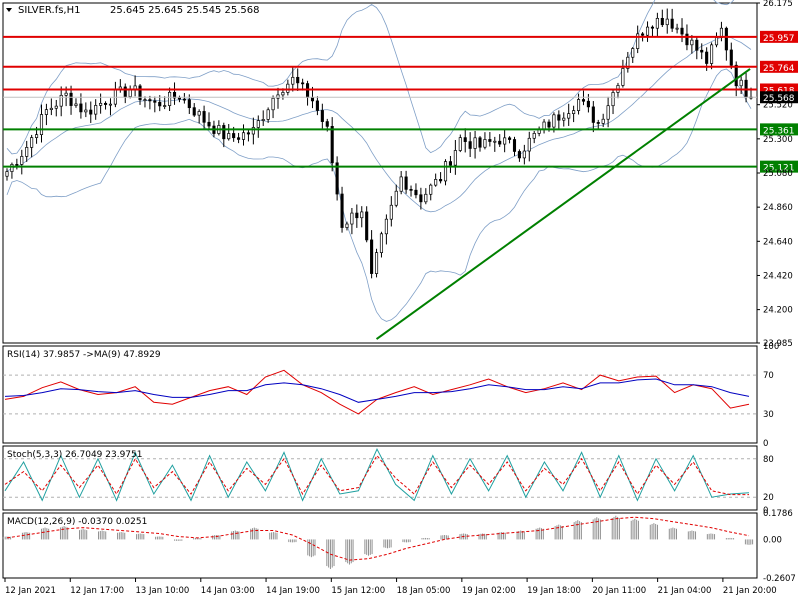 This screenshot has width=800, height=604. What do you see at coordinates (768, 415) in the screenshot?
I see `indicator-tick-label: 30` at bounding box center [768, 415].